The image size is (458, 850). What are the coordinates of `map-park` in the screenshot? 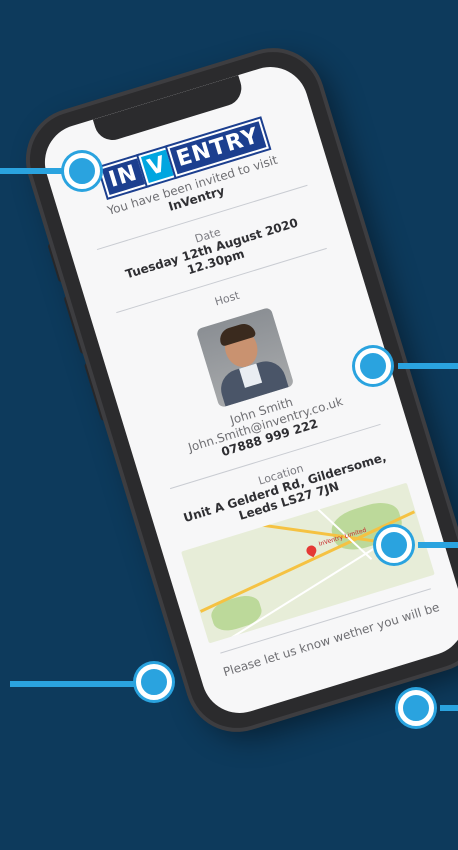 It's located at (236, 613).